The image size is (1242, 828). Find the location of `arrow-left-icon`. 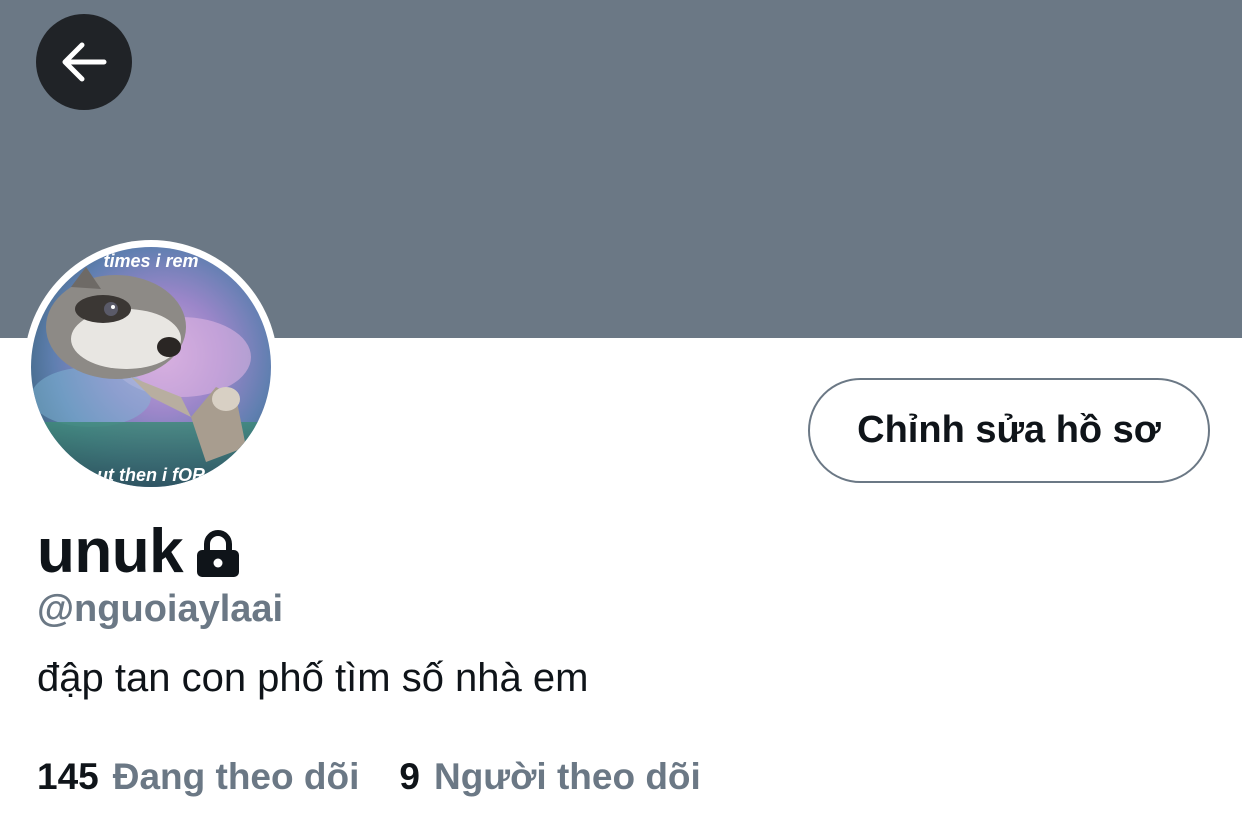

arrow-left-icon is located at coordinates (84, 62).